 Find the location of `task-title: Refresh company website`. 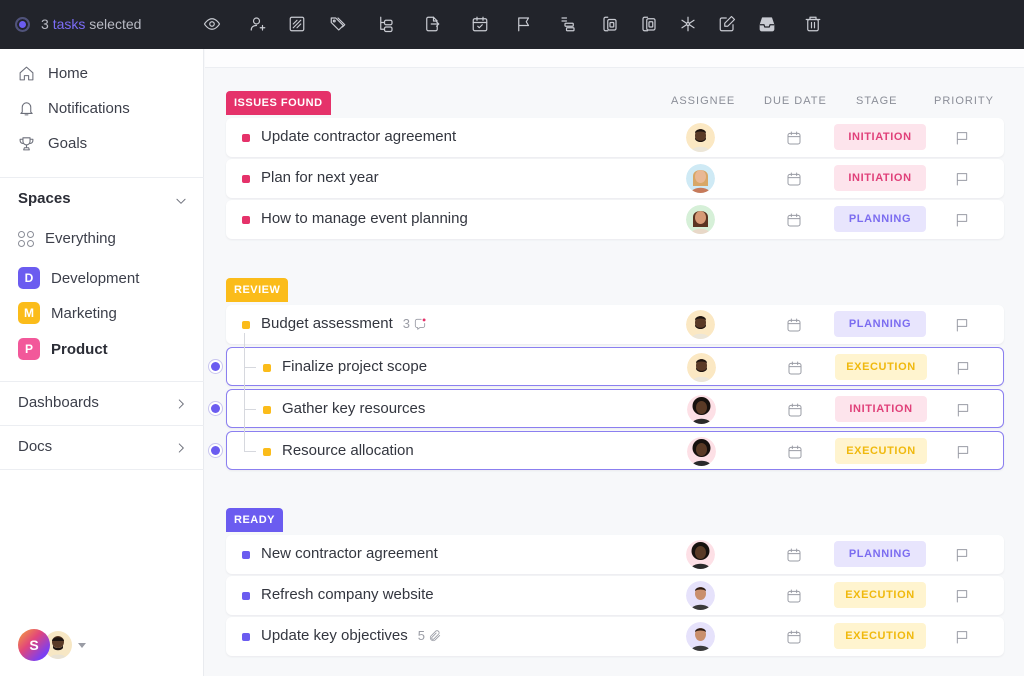

task-title: Refresh company website is located at coordinates (347, 594).